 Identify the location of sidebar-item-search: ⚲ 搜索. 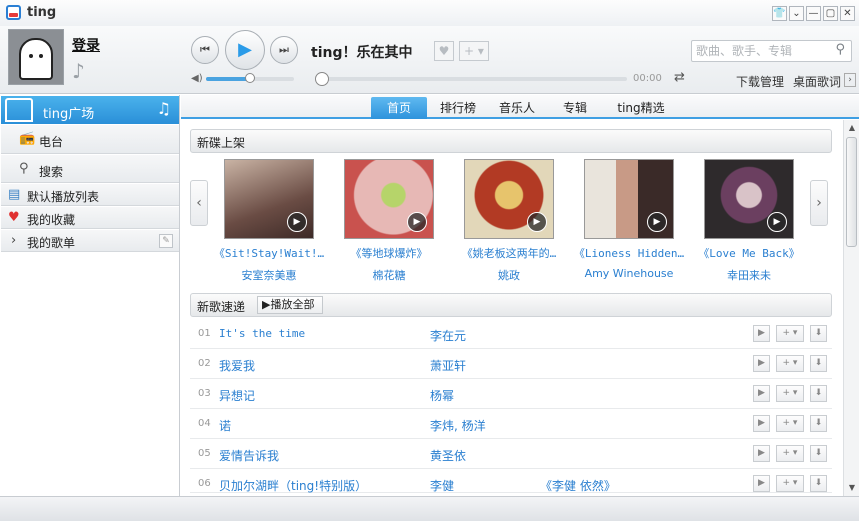
(90, 169).